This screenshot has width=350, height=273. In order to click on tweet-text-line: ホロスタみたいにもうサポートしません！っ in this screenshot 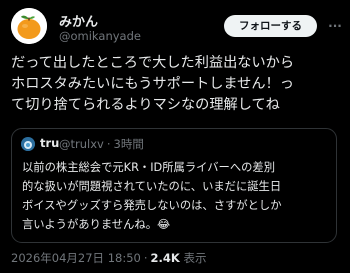, I will do `click(152, 84)`.